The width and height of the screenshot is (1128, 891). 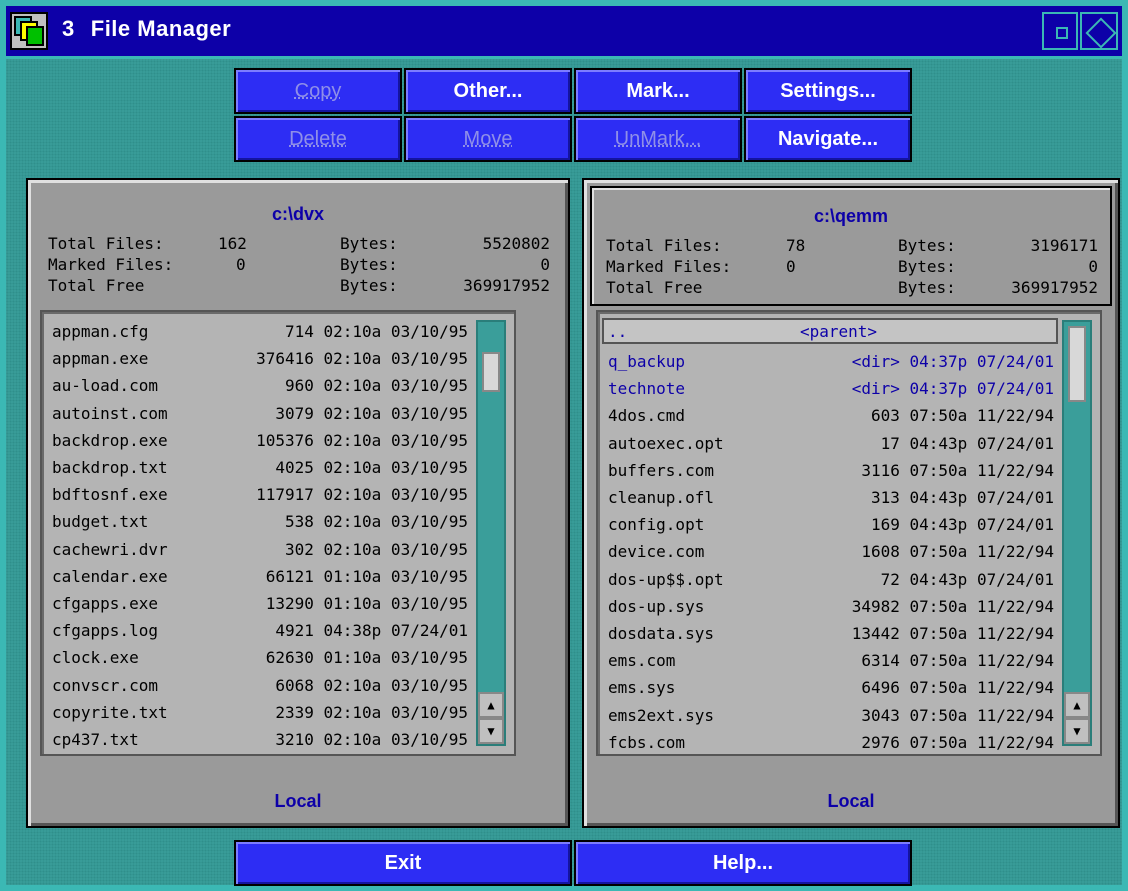 What do you see at coordinates (95, 658) in the screenshot?
I see `file-name: clock.exe` at bounding box center [95, 658].